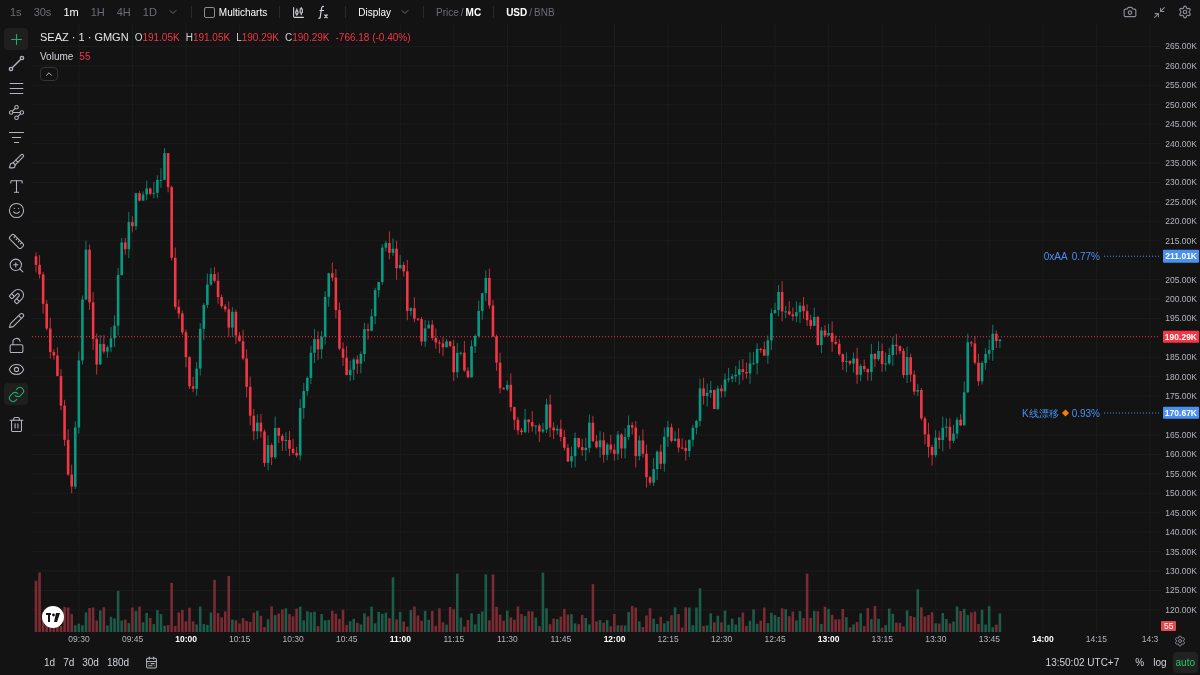 Image resolution: width=1200 pixels, height=675 pixels. I want to click on multicharts-label: Multicharts, so click(243, 12).